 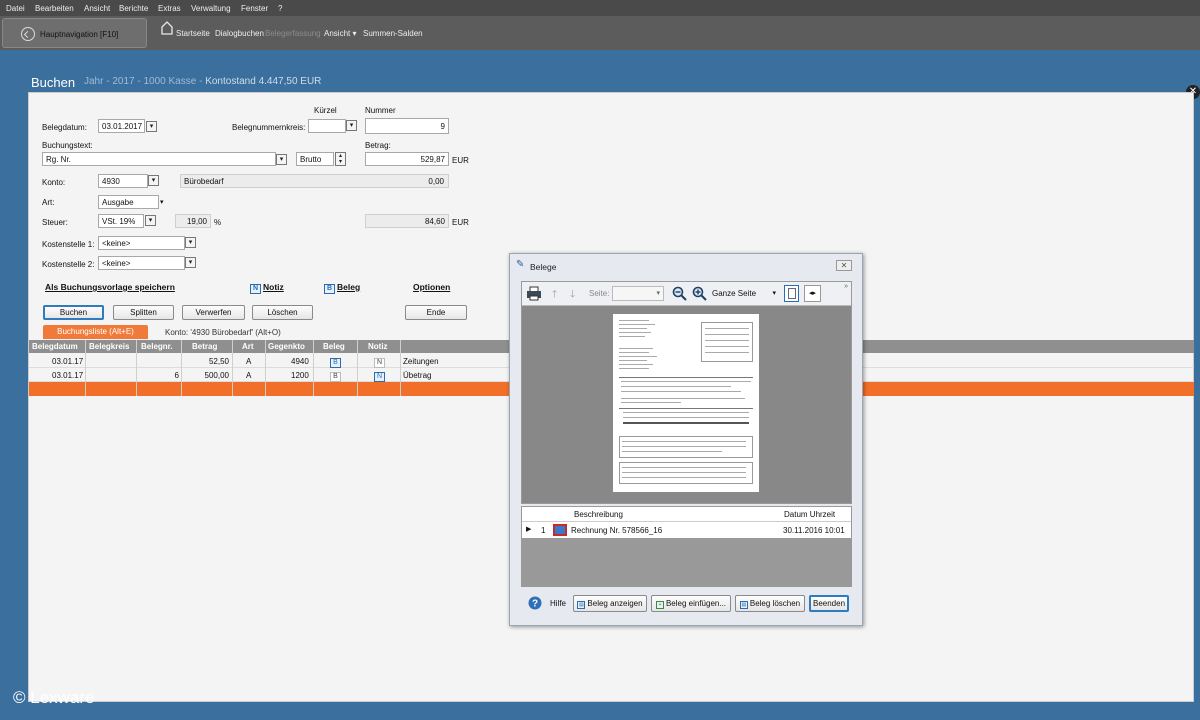 What do you see at coordinates (407, 159) in the screenshot?
I see `betrag-field: 529,87` at bounding box center [407, 159].